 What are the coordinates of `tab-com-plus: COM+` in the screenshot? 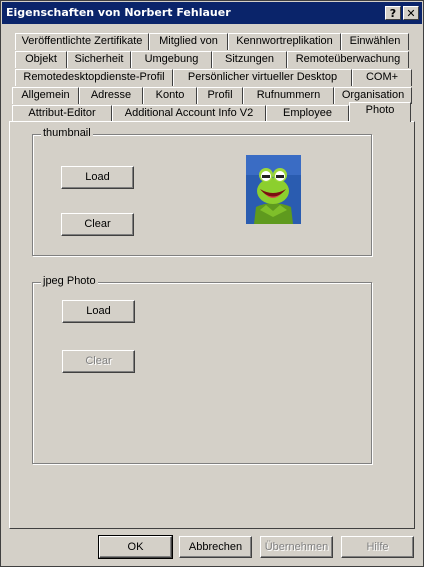 It's located at (382, 77).